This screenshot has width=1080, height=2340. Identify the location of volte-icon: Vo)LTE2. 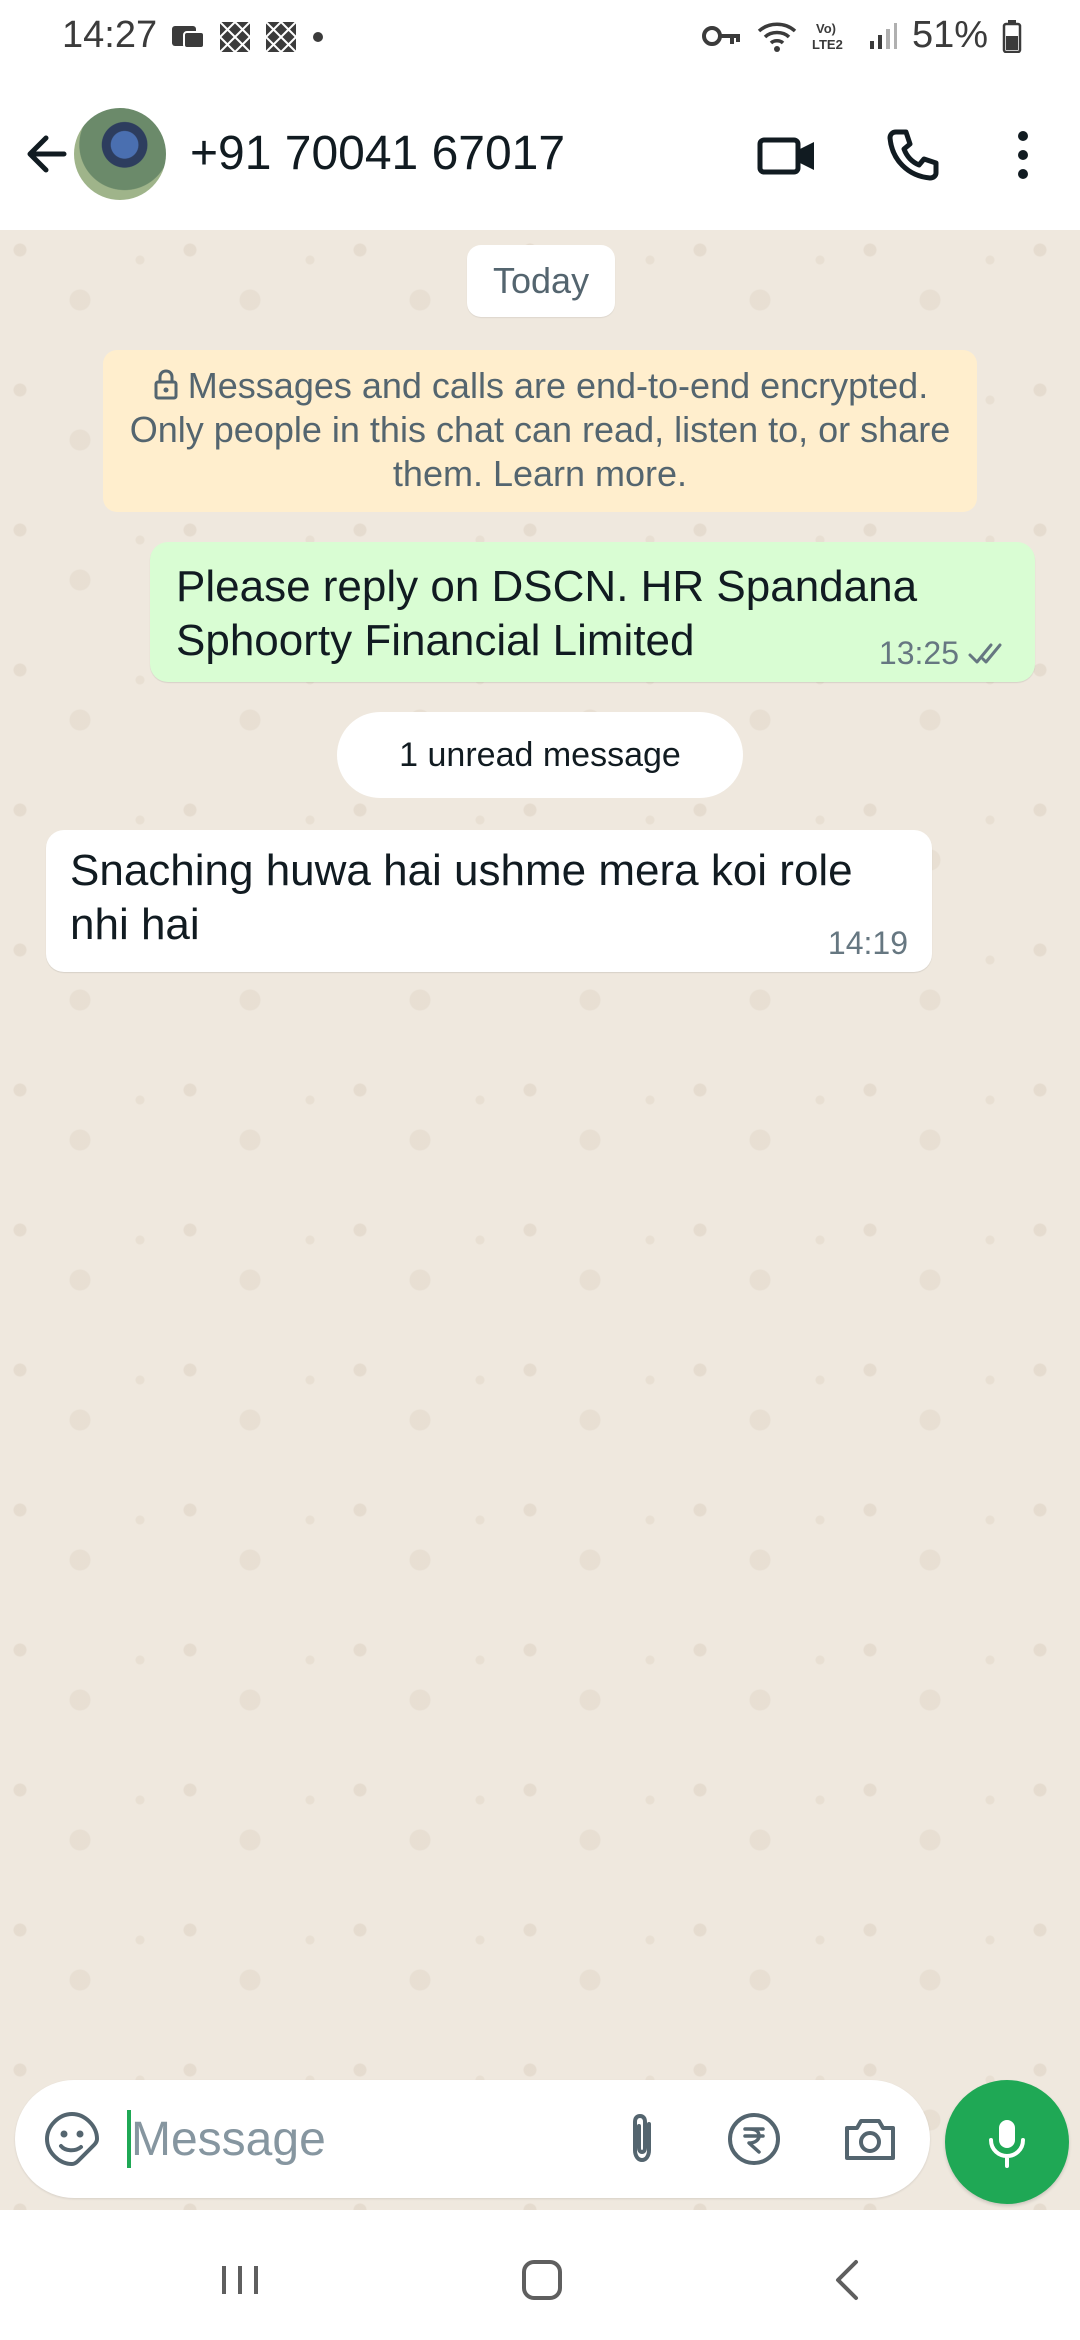
(827, 36).